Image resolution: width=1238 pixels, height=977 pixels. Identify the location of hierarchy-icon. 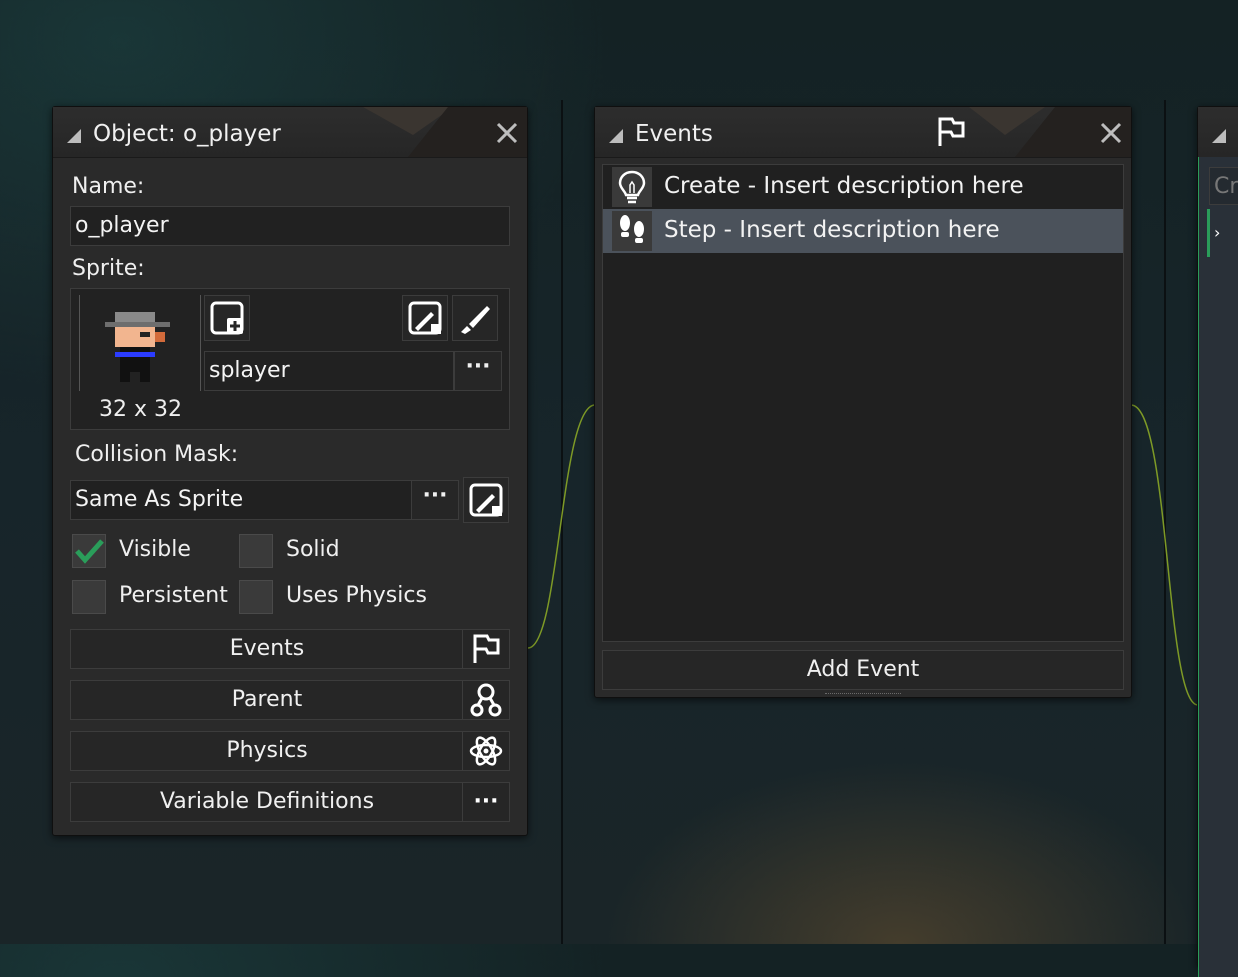
(486, 700).